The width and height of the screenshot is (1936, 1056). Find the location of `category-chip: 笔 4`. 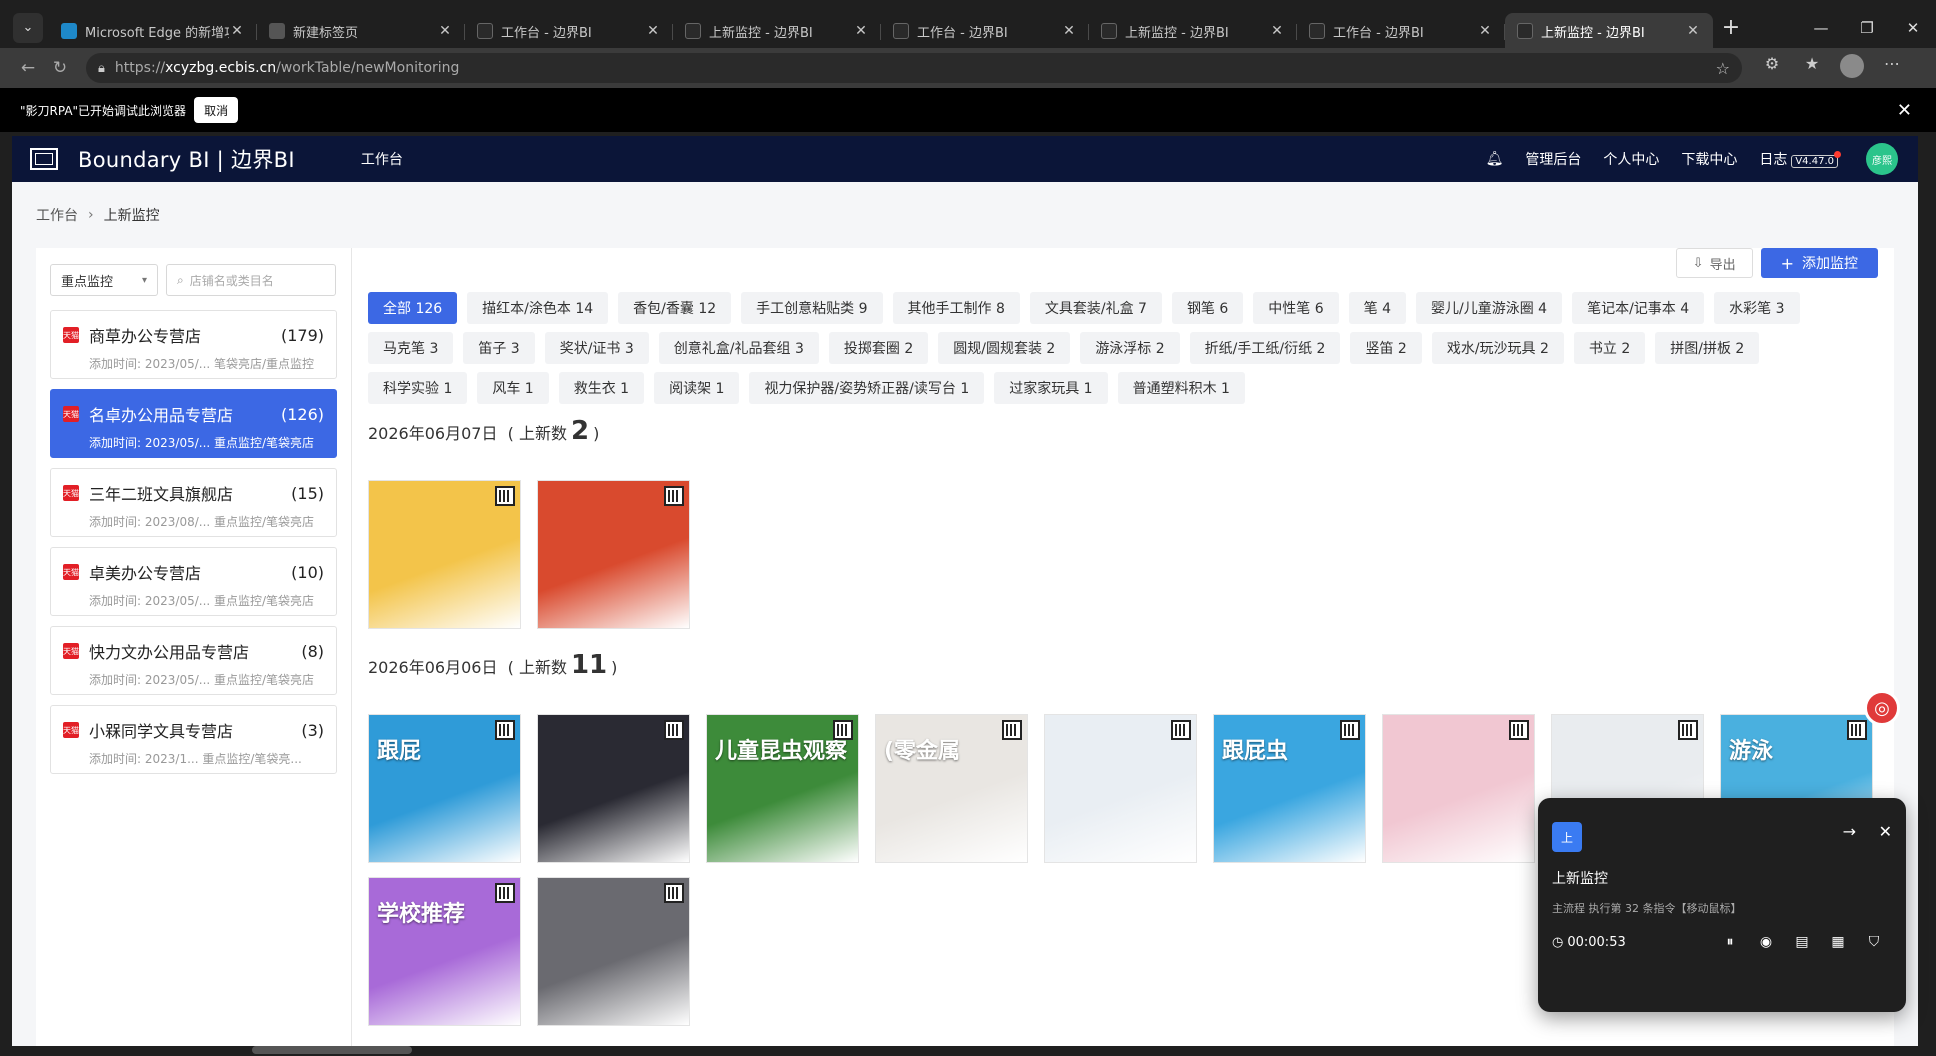

category-chip: 笔 4 is located at coordinates (1377, 308).